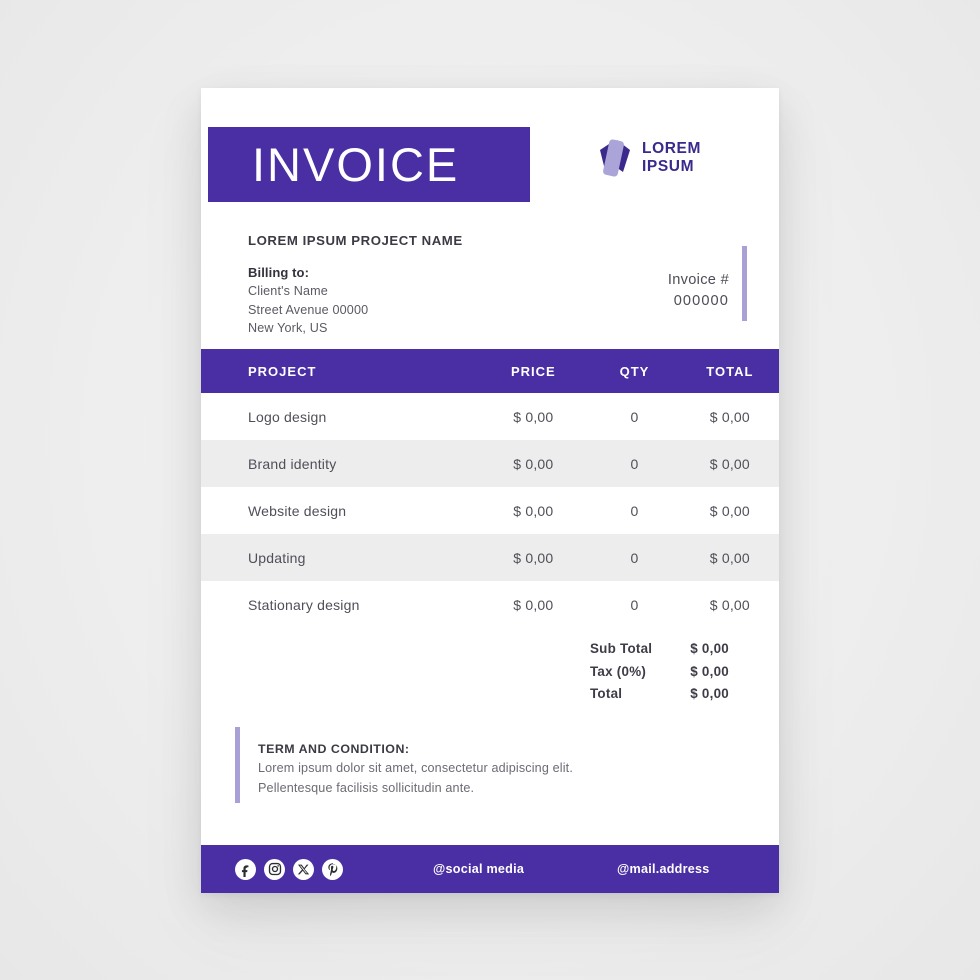 The image size is (980, 980). I want to click on brand-name: LOREM IPSUM, so click(671, 158).